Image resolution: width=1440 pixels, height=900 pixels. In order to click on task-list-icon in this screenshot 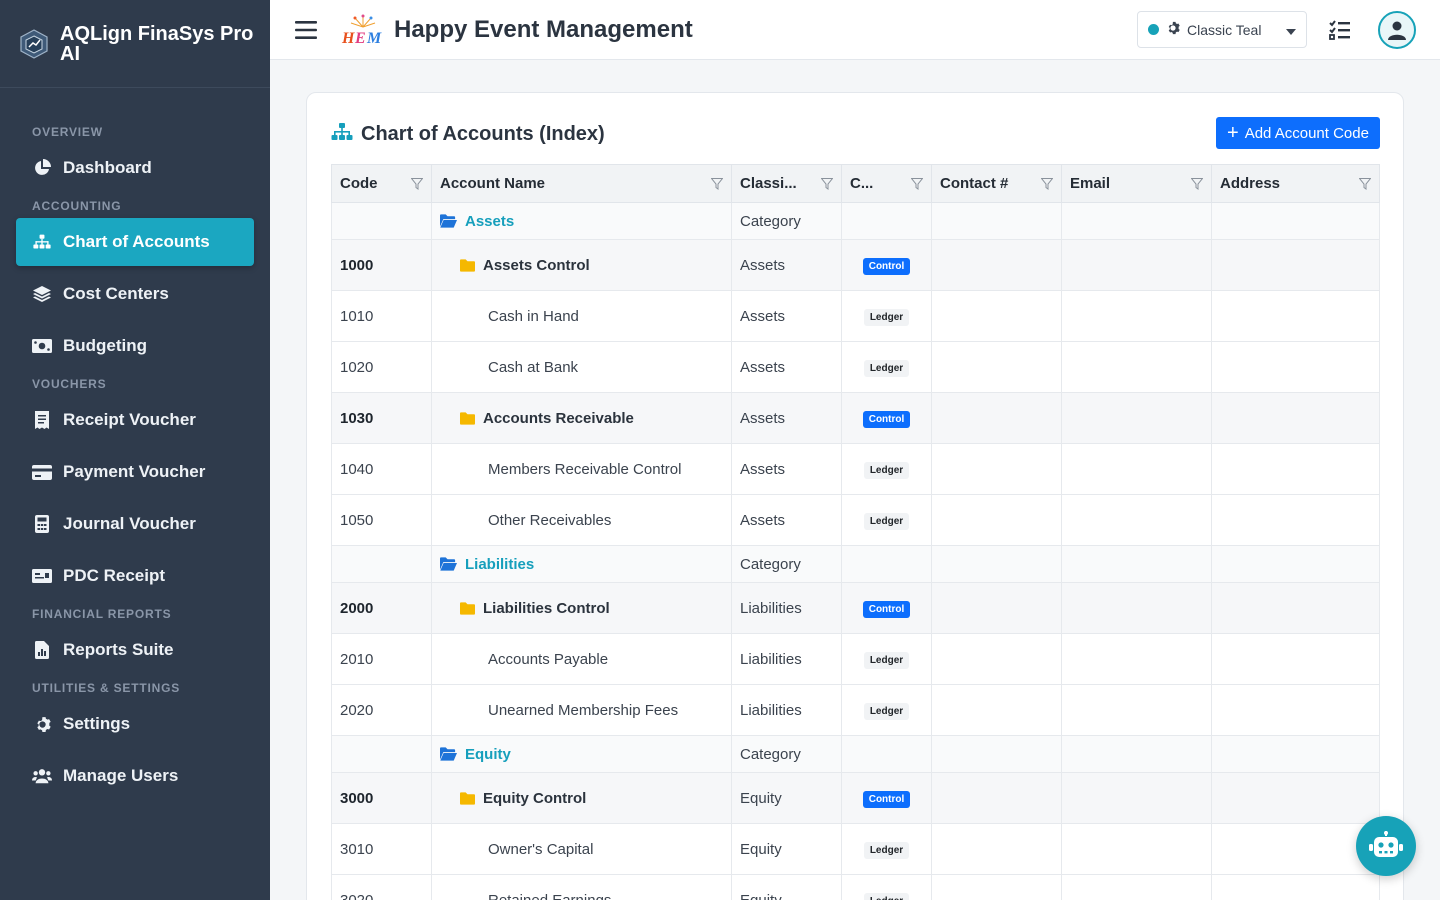, I will do `click(1340, 30)`.